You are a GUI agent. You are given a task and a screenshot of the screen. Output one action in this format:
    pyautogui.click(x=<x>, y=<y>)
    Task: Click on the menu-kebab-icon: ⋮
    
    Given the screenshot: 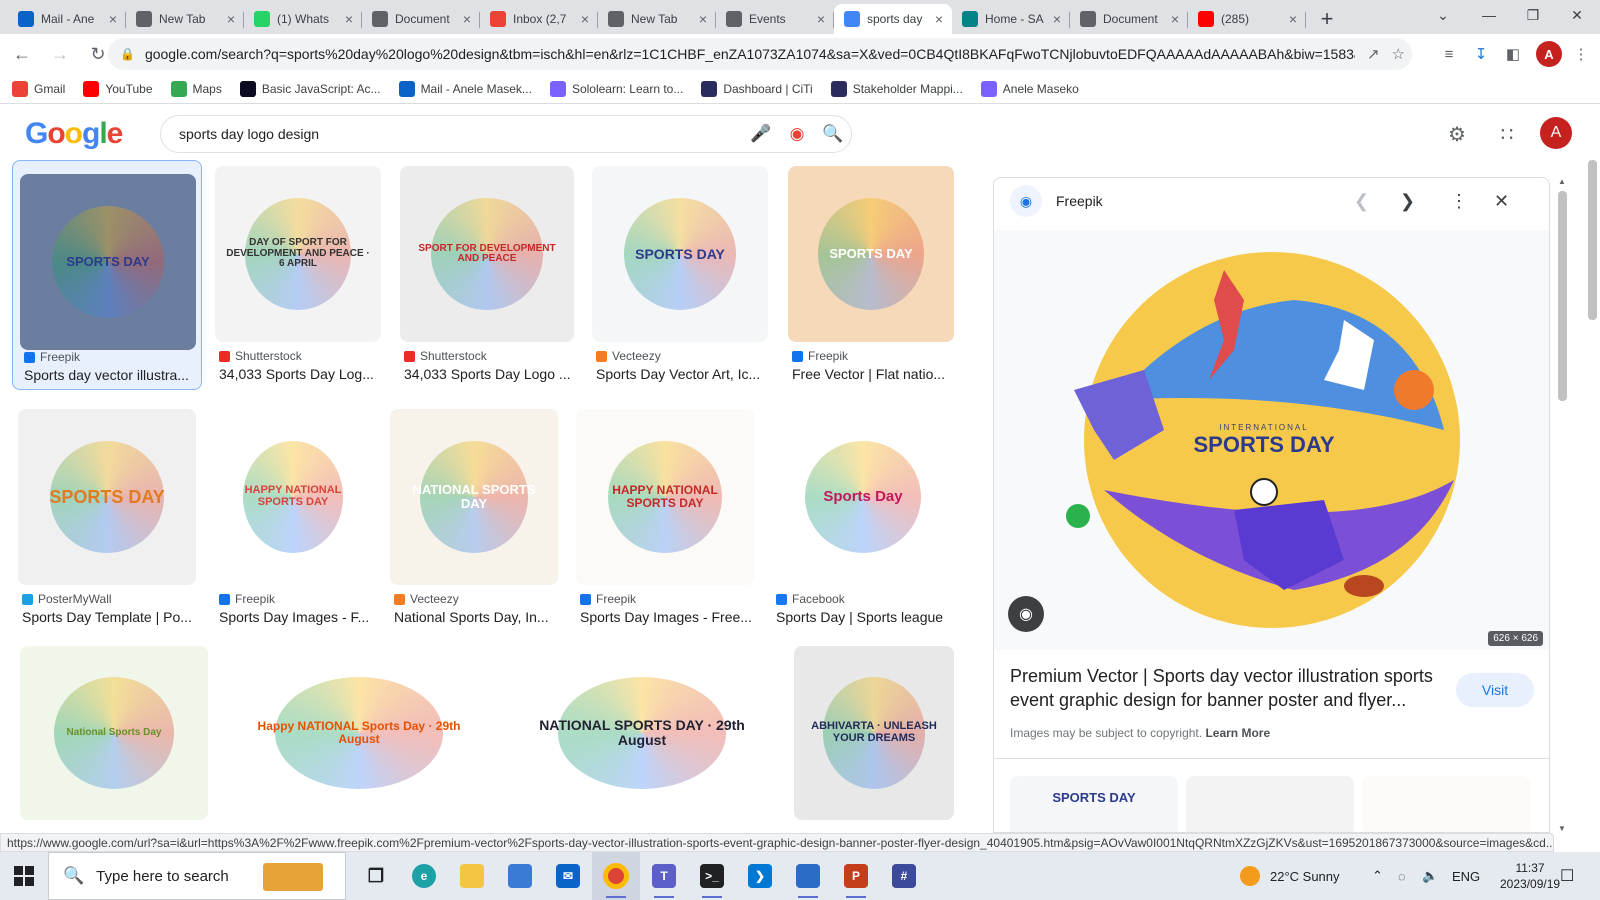 What is the action you would take?
    pyautogui.click(x=1581, y=54)
    